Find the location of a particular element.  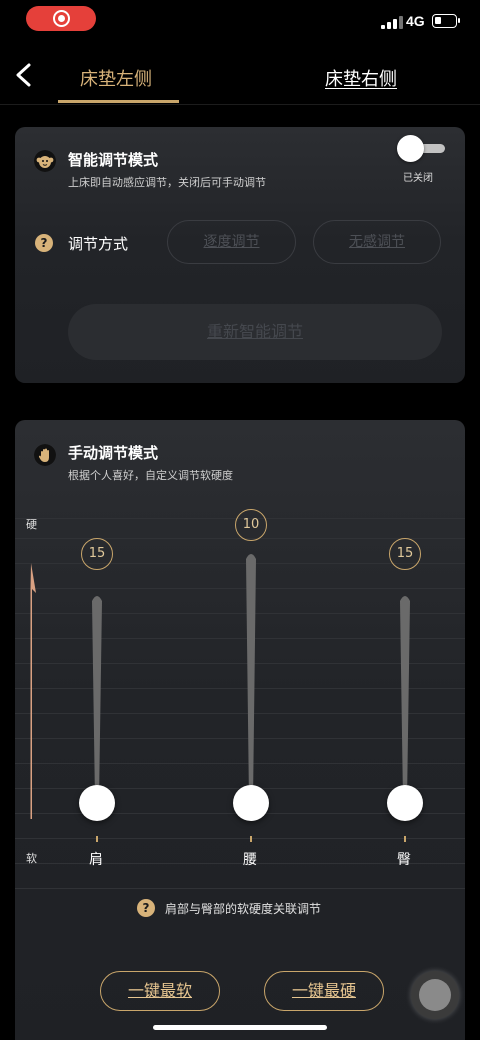

tab-mattress-left: 床垫左侧 is located at coordinates (116, 78).